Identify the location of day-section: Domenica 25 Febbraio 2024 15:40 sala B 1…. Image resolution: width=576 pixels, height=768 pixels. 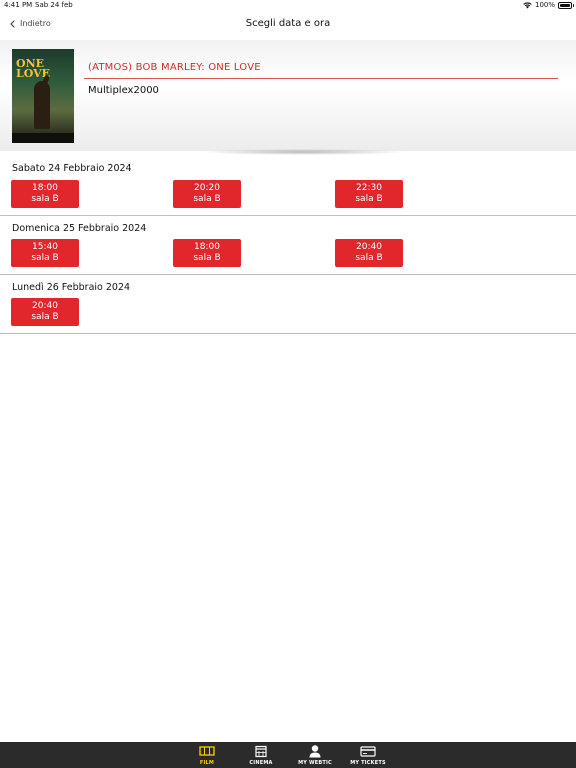
(288, 245).